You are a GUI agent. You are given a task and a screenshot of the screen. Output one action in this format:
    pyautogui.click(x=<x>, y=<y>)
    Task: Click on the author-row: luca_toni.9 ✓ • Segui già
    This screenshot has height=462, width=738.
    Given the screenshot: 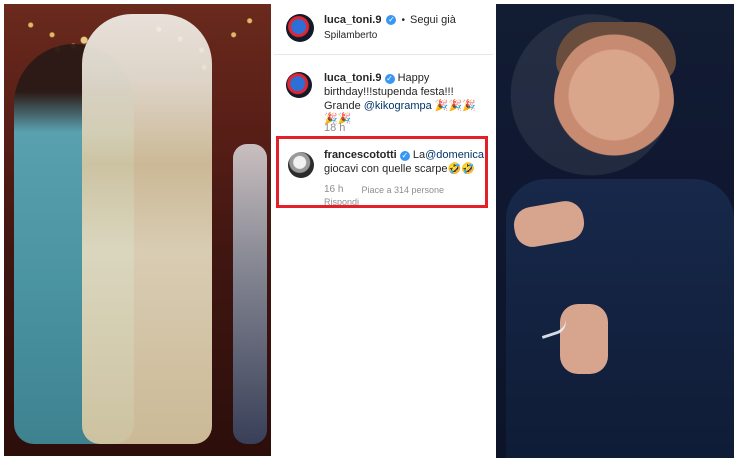 What is the action you would take?
    pyautogui.click(x=390, y=20)
    